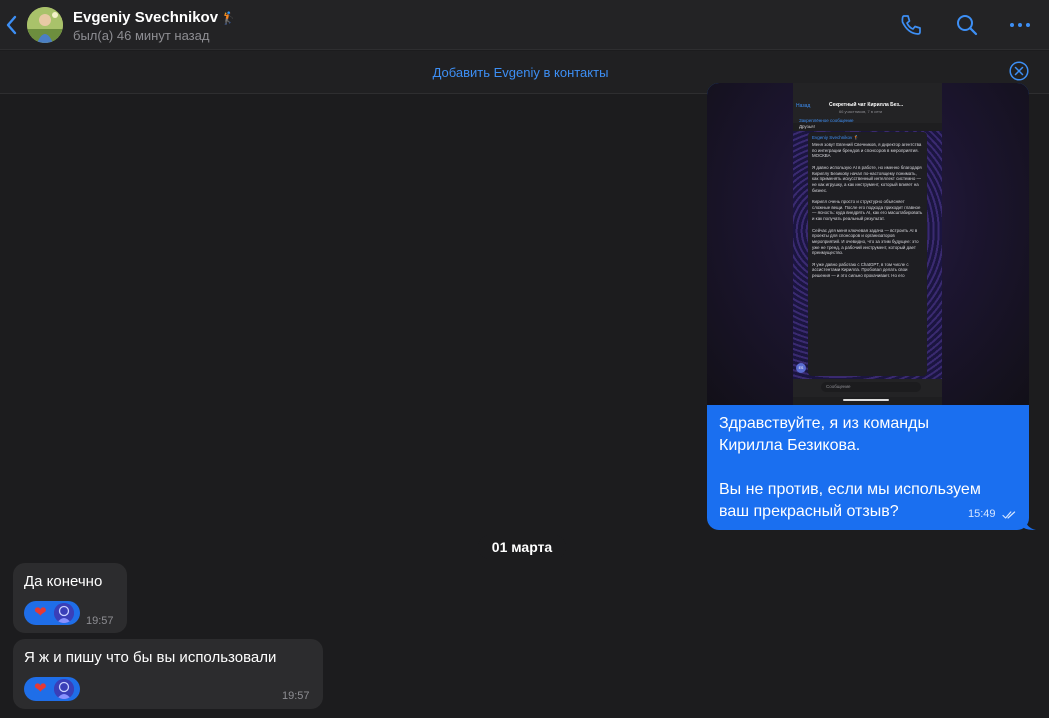  What do you see at coordinates (803, 106) in the screenshot?
I see `phone-back-label: Назад` at bounding box center [803, 106].